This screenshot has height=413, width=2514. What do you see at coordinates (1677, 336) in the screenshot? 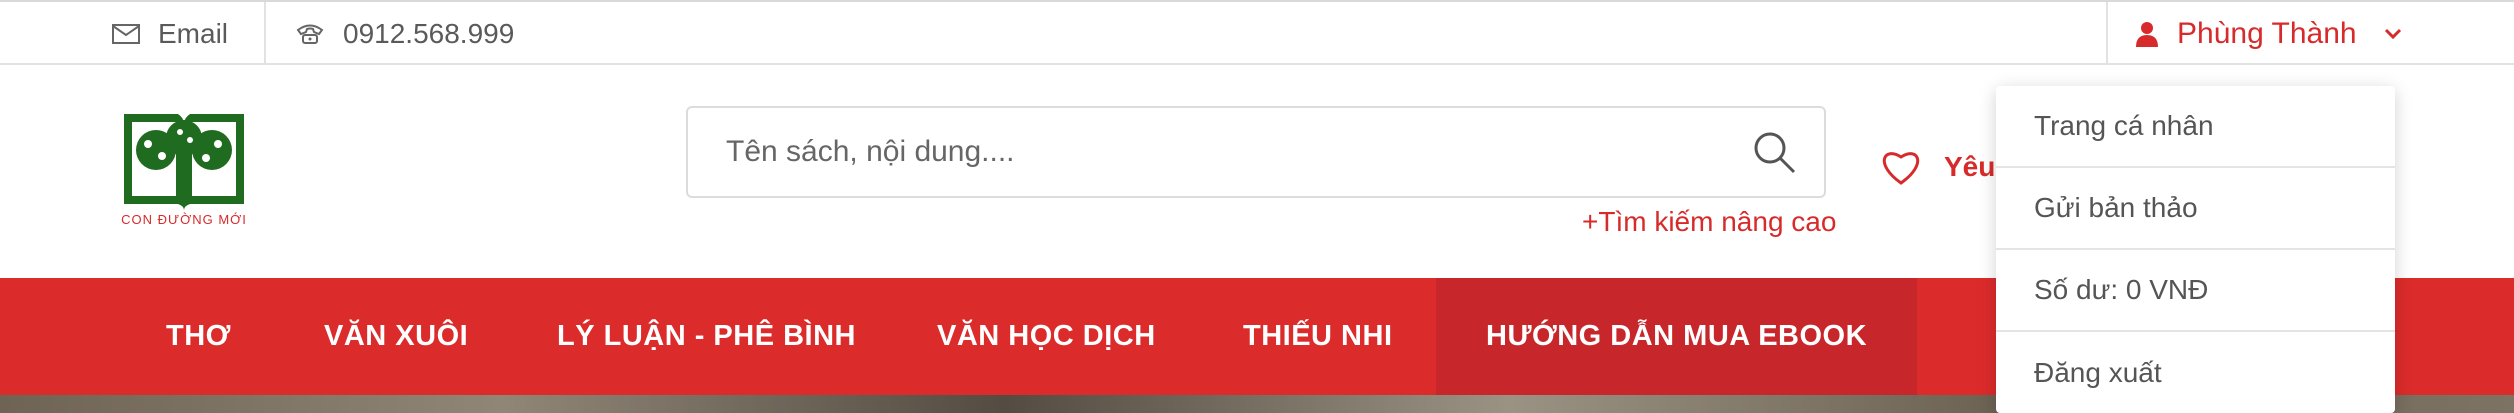
I see `nav-item-huong-dan-mua-ebook: HƯỚNG DẪN MUA EBOOK` at bounding box center [1677, 336].